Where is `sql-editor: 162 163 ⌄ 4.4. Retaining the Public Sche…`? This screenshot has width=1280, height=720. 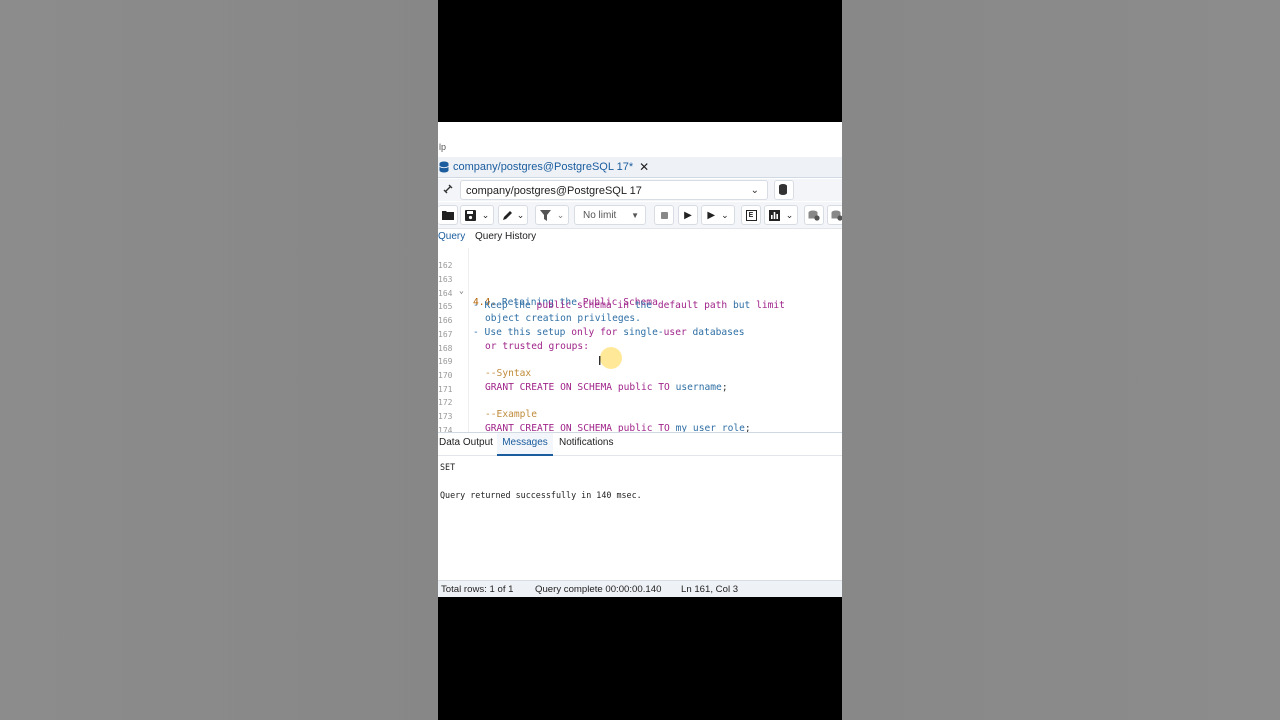 sql-editor: 162 163 ⌄ 4.4. Retaining the Public Sche… is located at coordinates (640, 340).